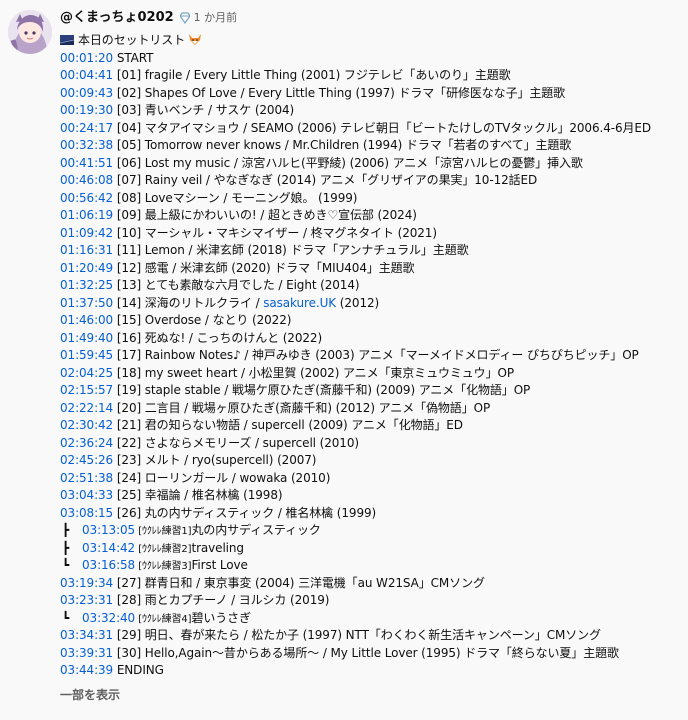  Describe the element at coordinates (133, 57) in the screenshot. I see `song-text: START` at that location.